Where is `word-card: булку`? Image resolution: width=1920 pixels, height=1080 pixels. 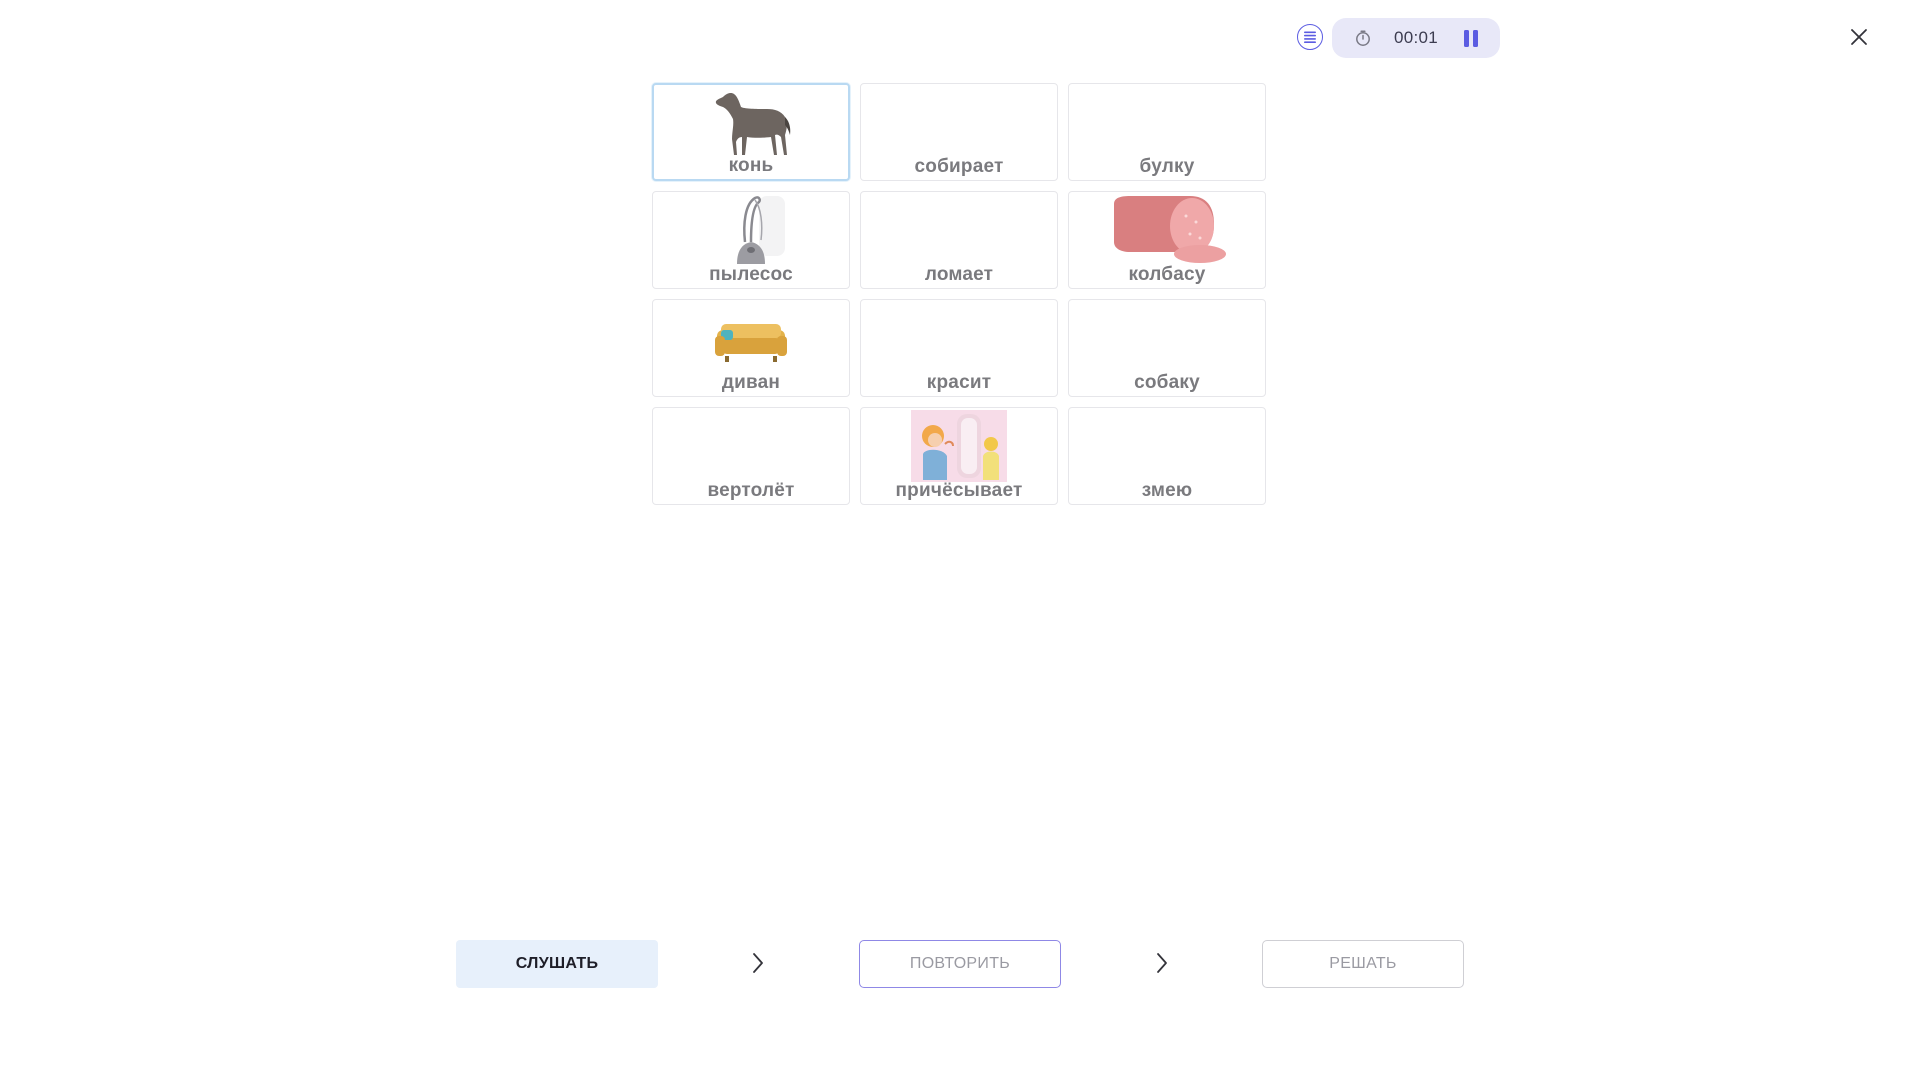
word-card: булку is located at coordinates (1167, 132).